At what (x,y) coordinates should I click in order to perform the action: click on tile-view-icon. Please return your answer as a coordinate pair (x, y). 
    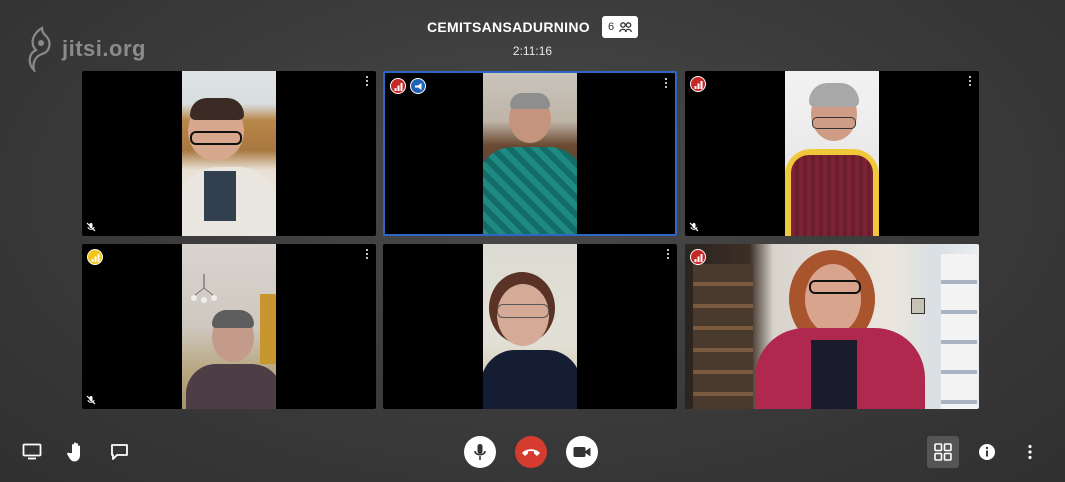
    Looking at the image, I should click on (943, 452).